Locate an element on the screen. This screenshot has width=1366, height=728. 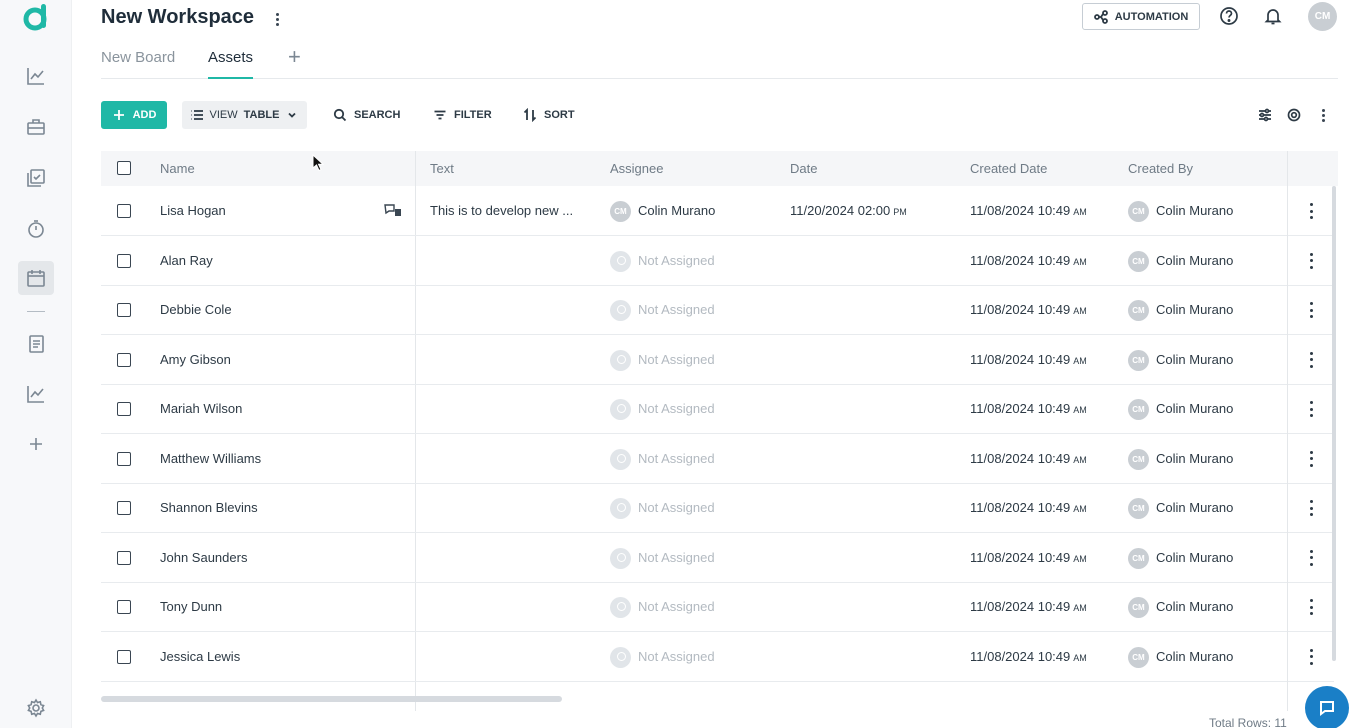
table-settings-button is located at coordinates (1294, 115).